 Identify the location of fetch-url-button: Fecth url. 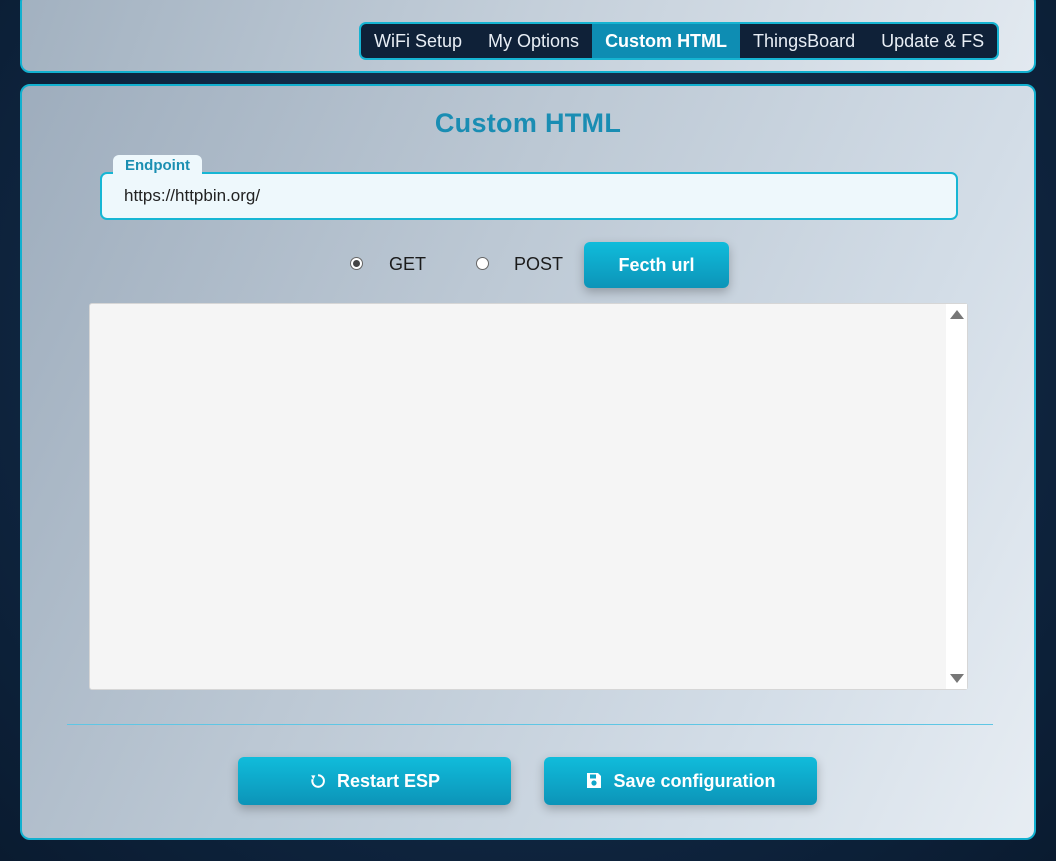
(656, 265).